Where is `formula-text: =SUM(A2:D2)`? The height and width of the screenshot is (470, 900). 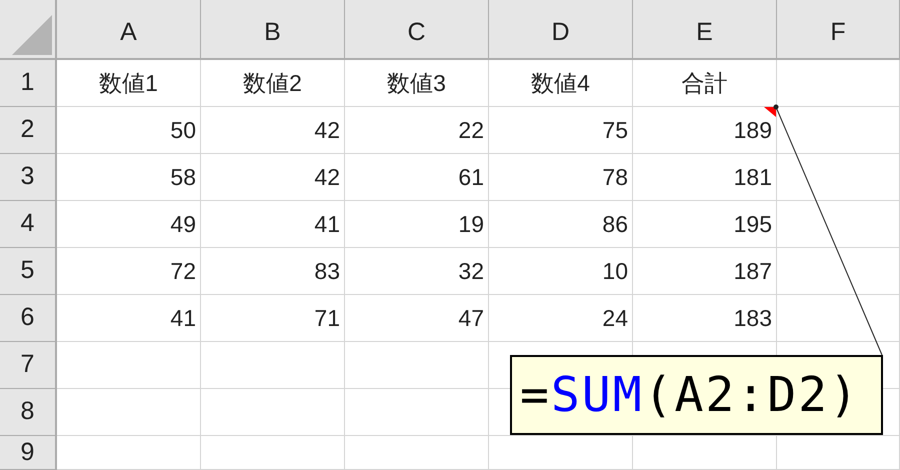
formula-text: =SUM(A2:D2) is located at coordinates (690, 395).